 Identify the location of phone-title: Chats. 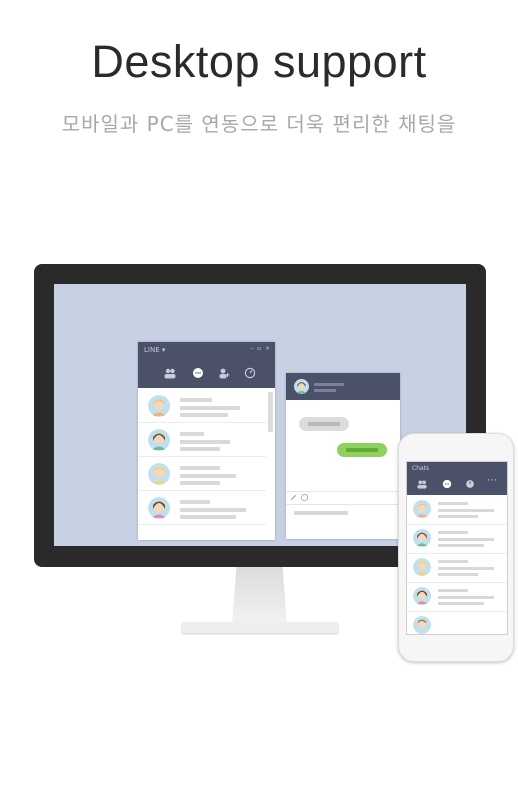
(421, 468).